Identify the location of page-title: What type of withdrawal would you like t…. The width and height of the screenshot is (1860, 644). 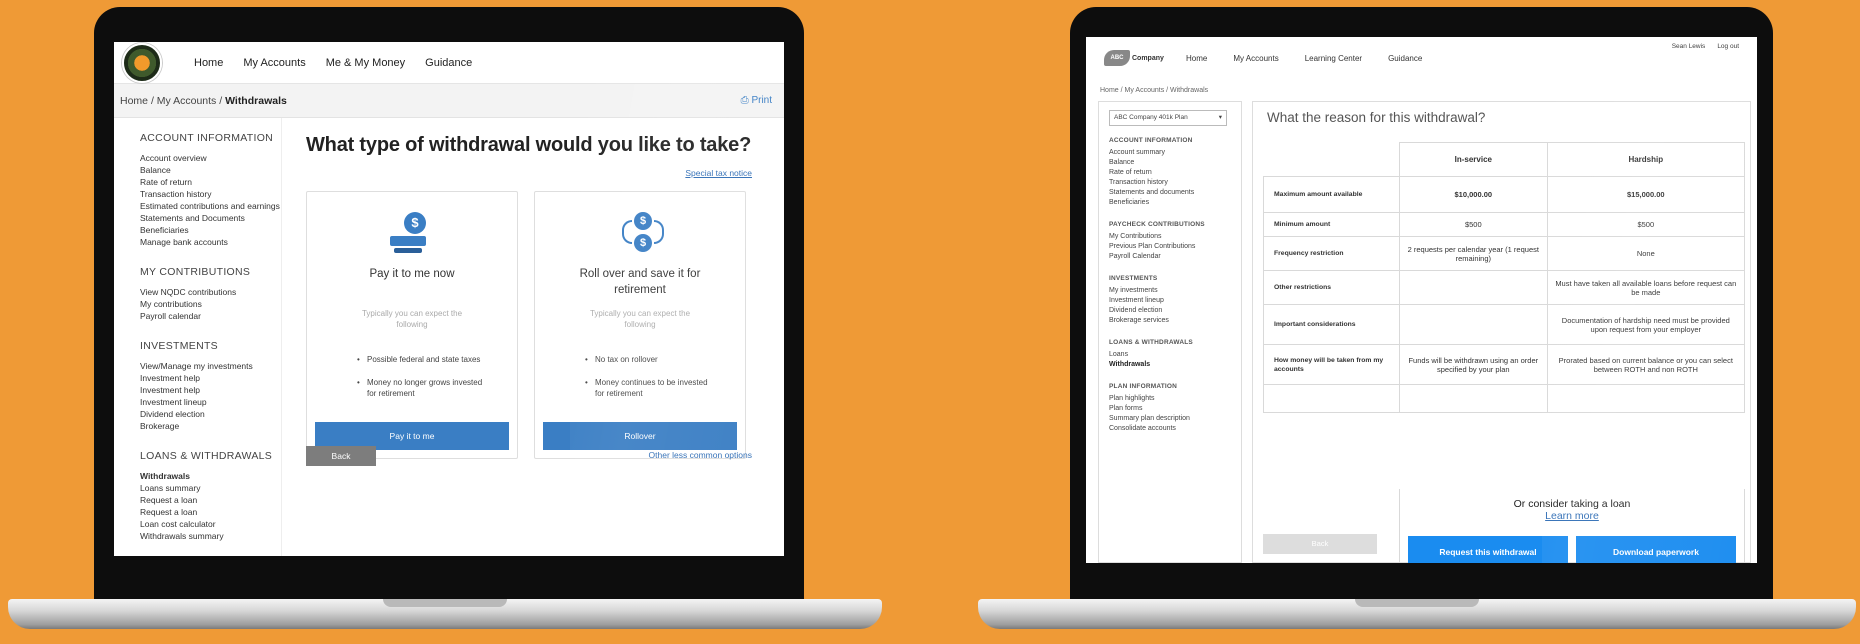
(529, 145).